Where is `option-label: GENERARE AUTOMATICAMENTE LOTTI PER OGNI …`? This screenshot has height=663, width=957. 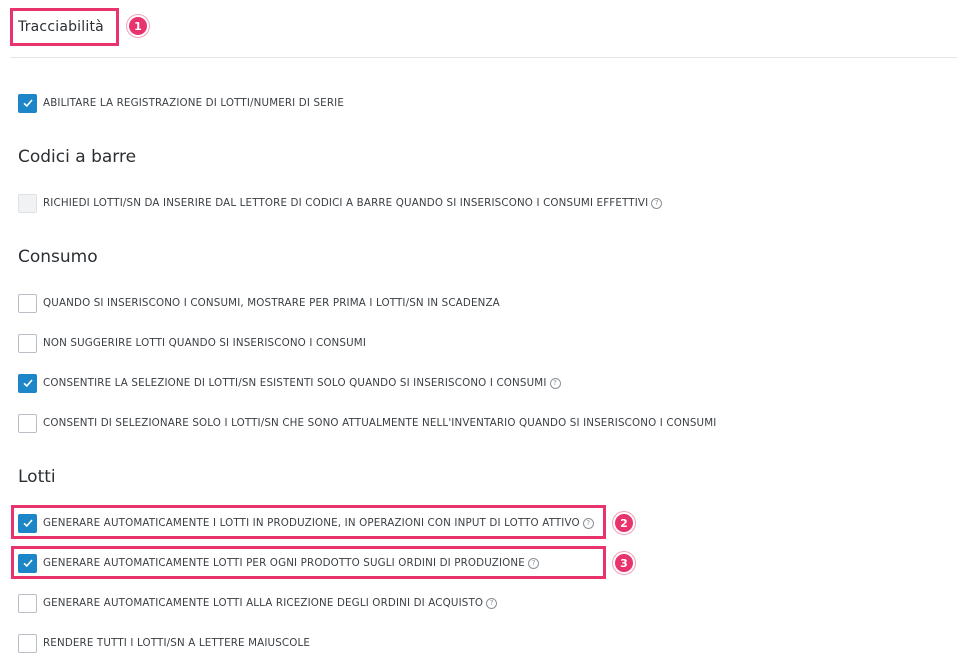
option-label: GENERARE AUTOMATICAMENTE LOTTI PER OGNI … is located at coordinates (284, 563).